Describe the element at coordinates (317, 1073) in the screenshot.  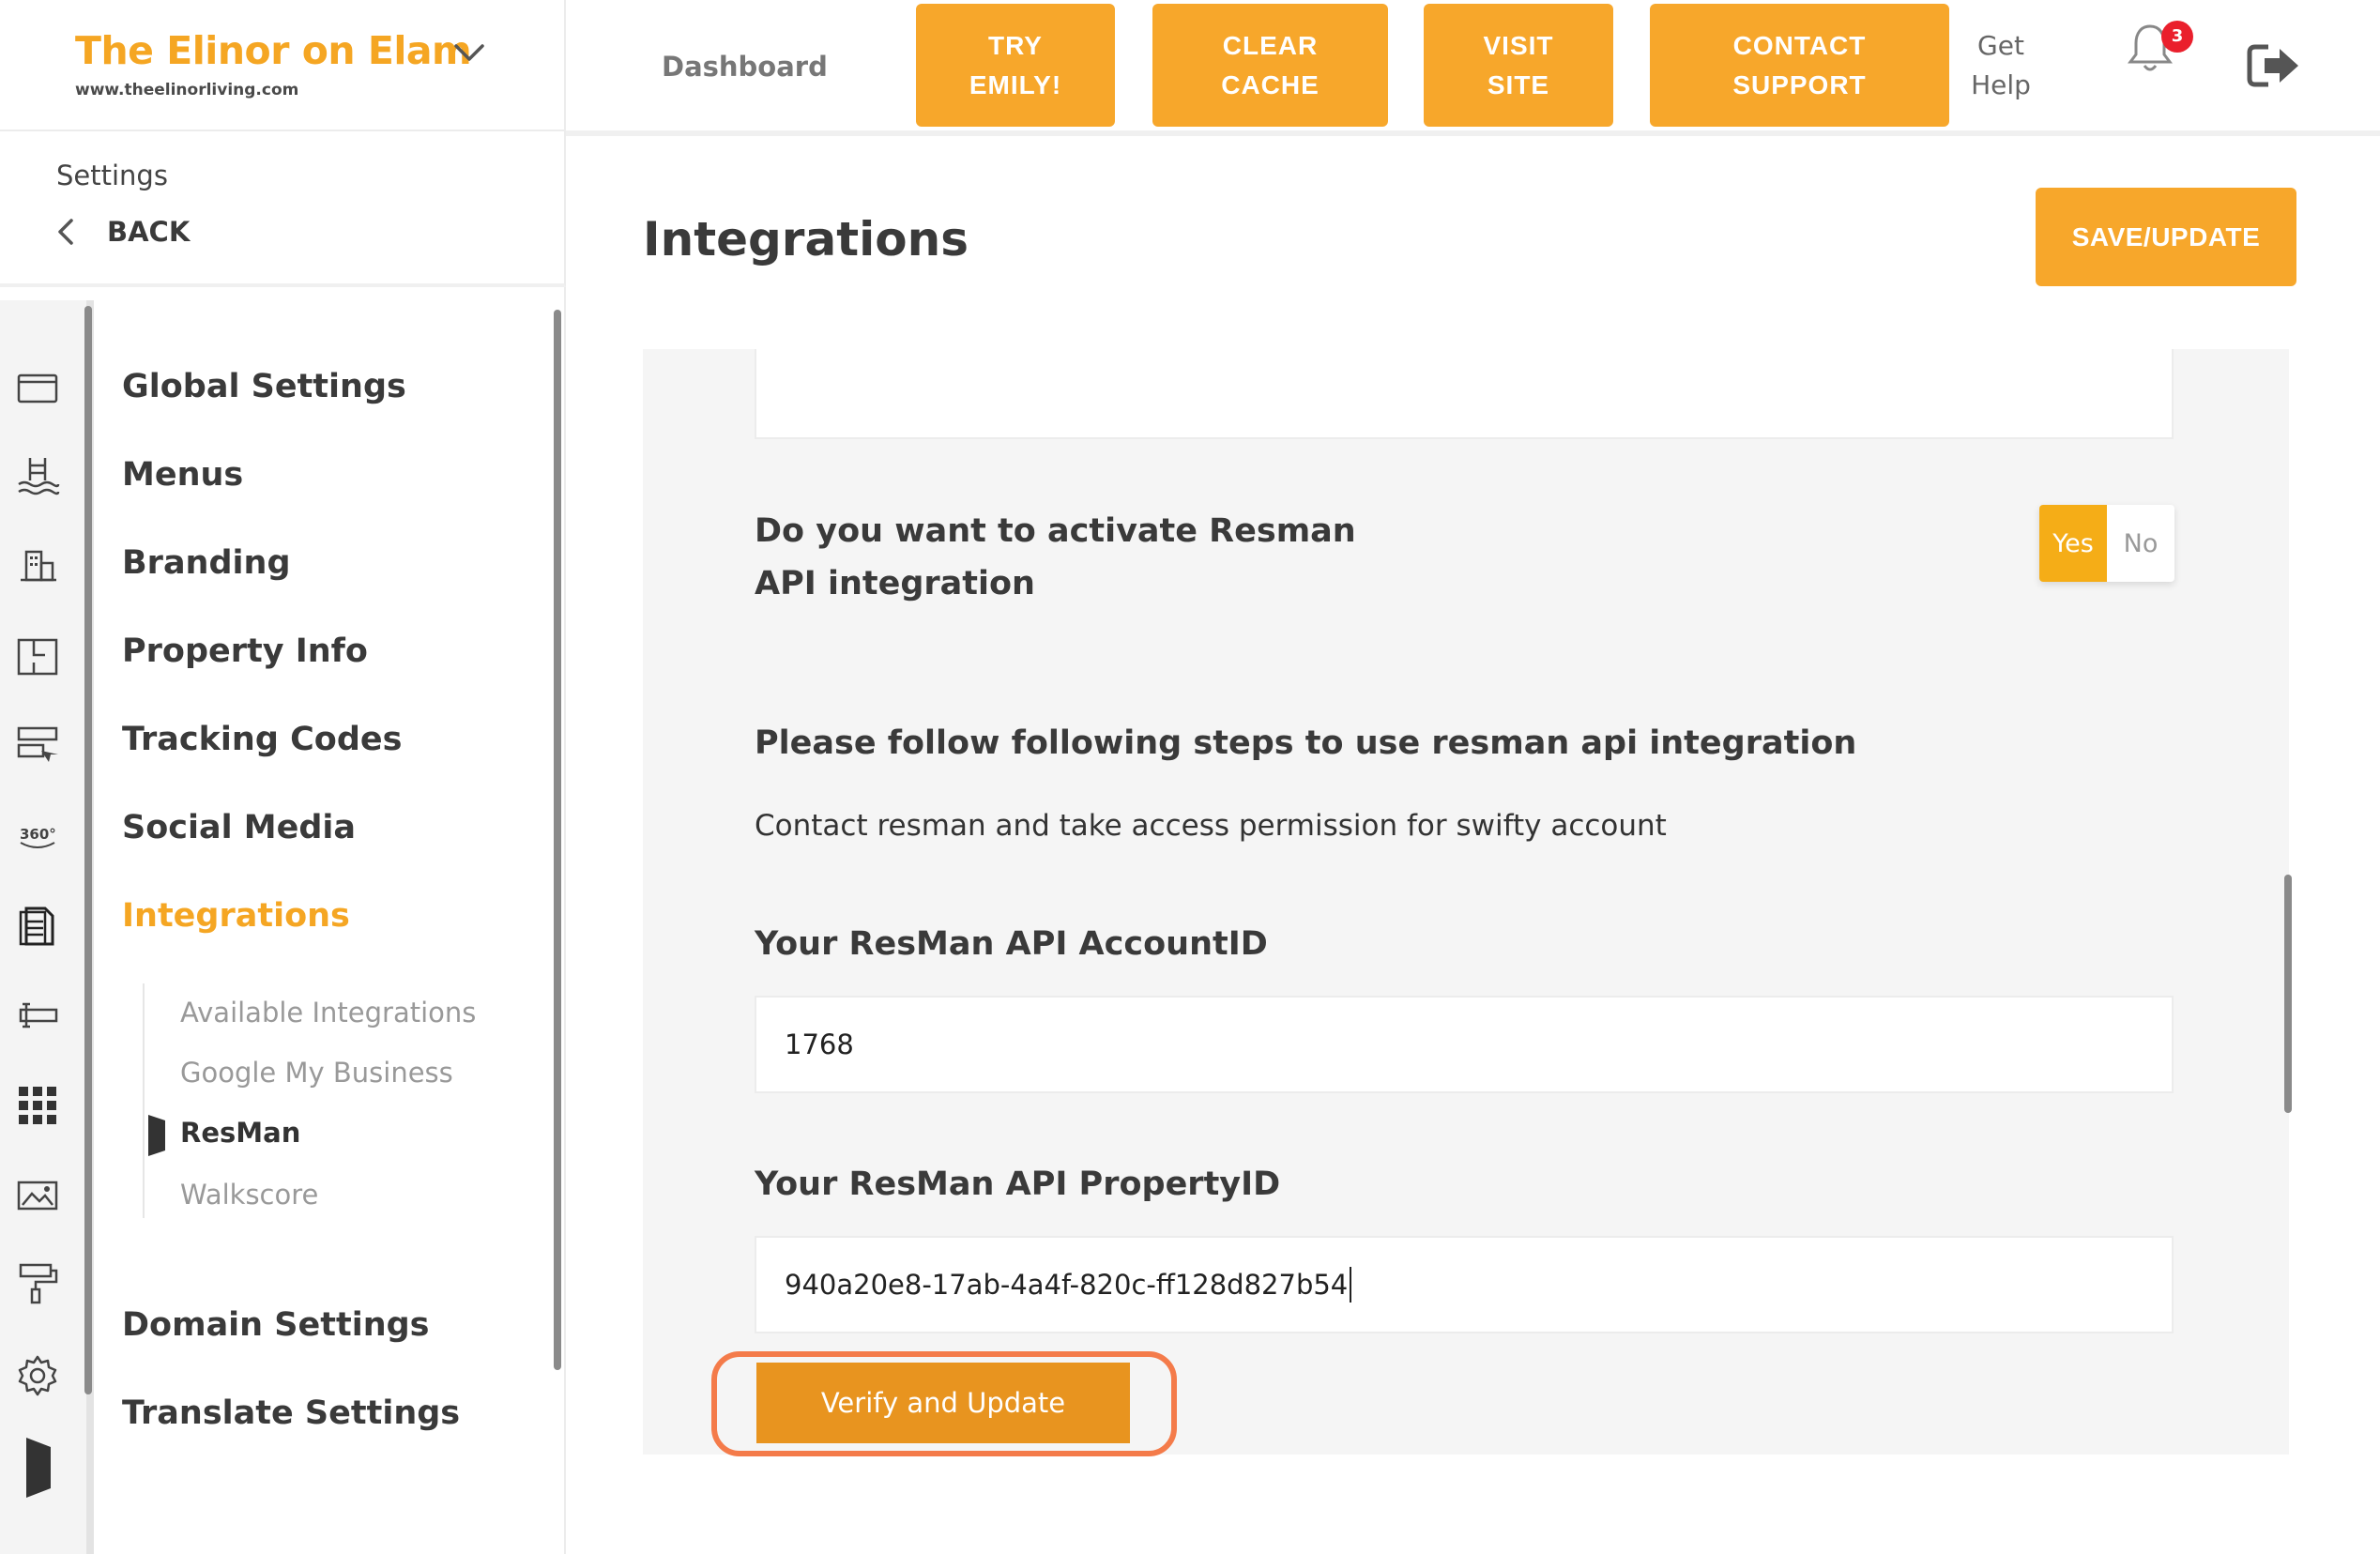
I see `submenu-item-google-my-business: Google My Business` at that location.